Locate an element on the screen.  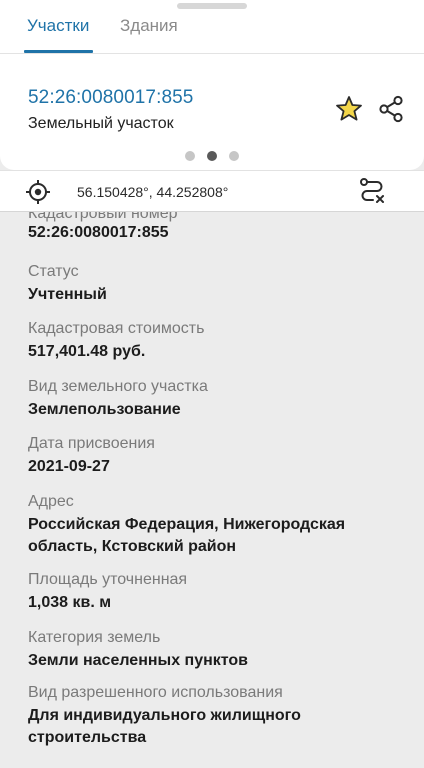
tab-bar: Участки Здания is located at coordinates (212, 27).